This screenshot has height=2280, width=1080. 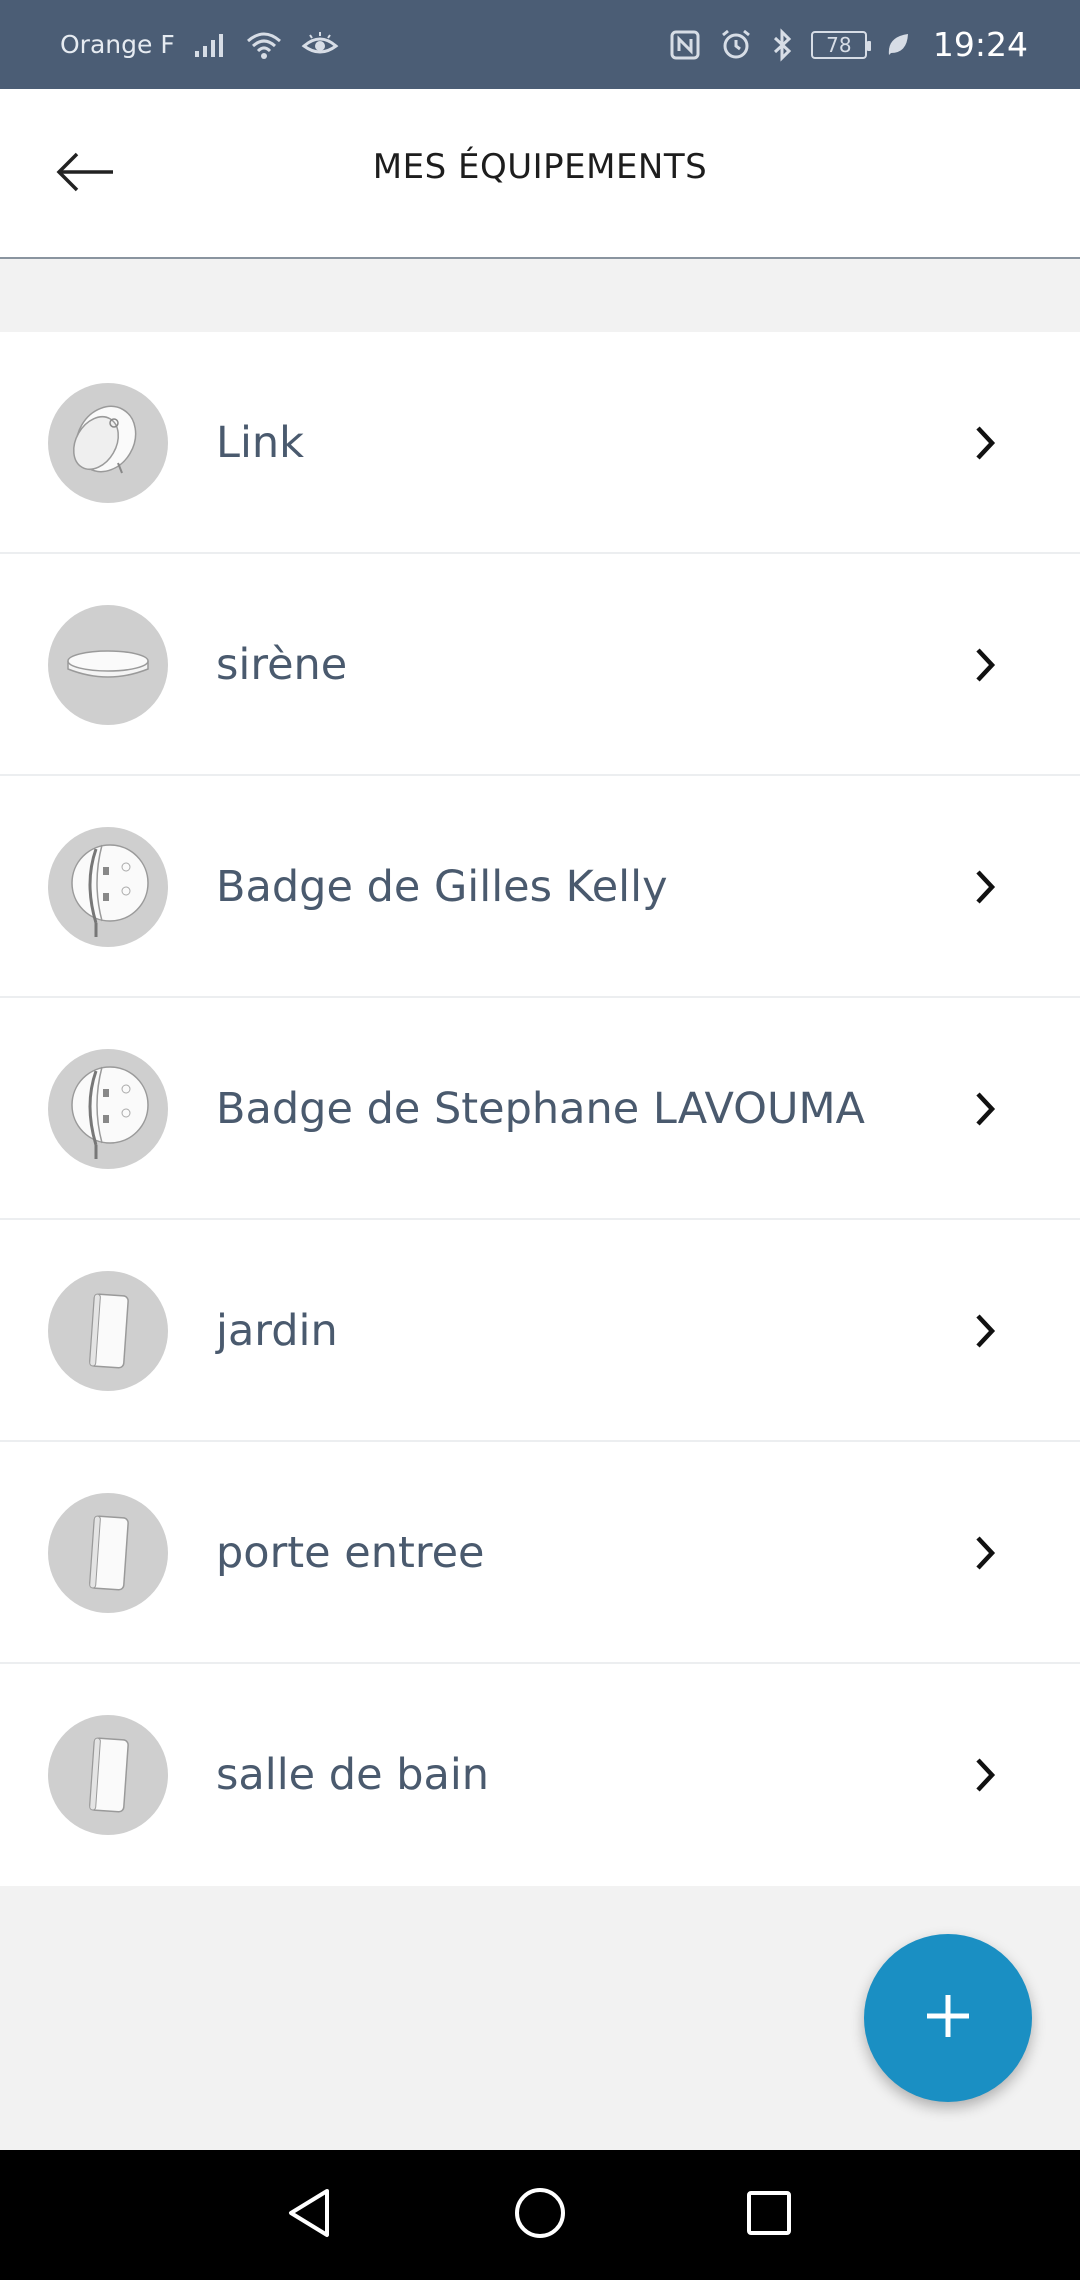 I want to click on device-name: sirène, so click(x=282, y=665).